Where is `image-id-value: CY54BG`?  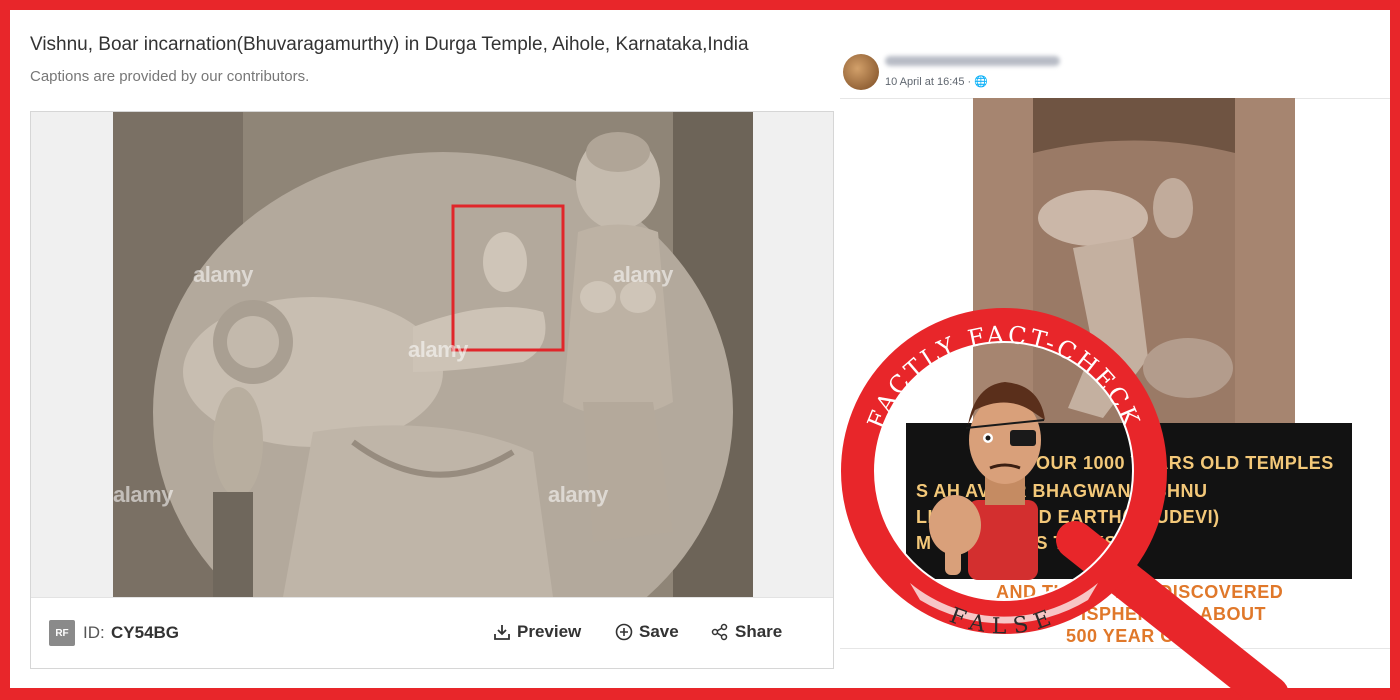
image-id-value: CY54BG is located at coordinates (145, 632).